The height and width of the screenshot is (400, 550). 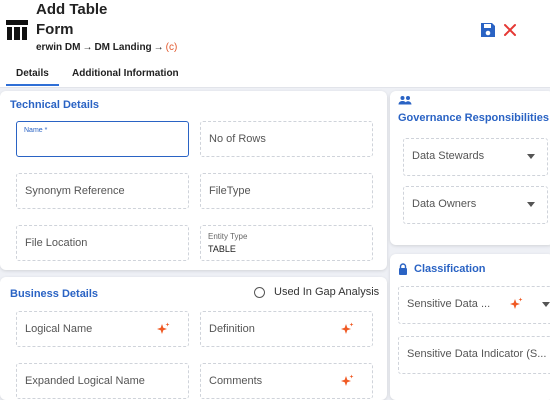 What do you see at coordinates (171, 47) in the screenshot?
I see `breadcrumb-suffix: (c)` at bounding box center [171, 47].